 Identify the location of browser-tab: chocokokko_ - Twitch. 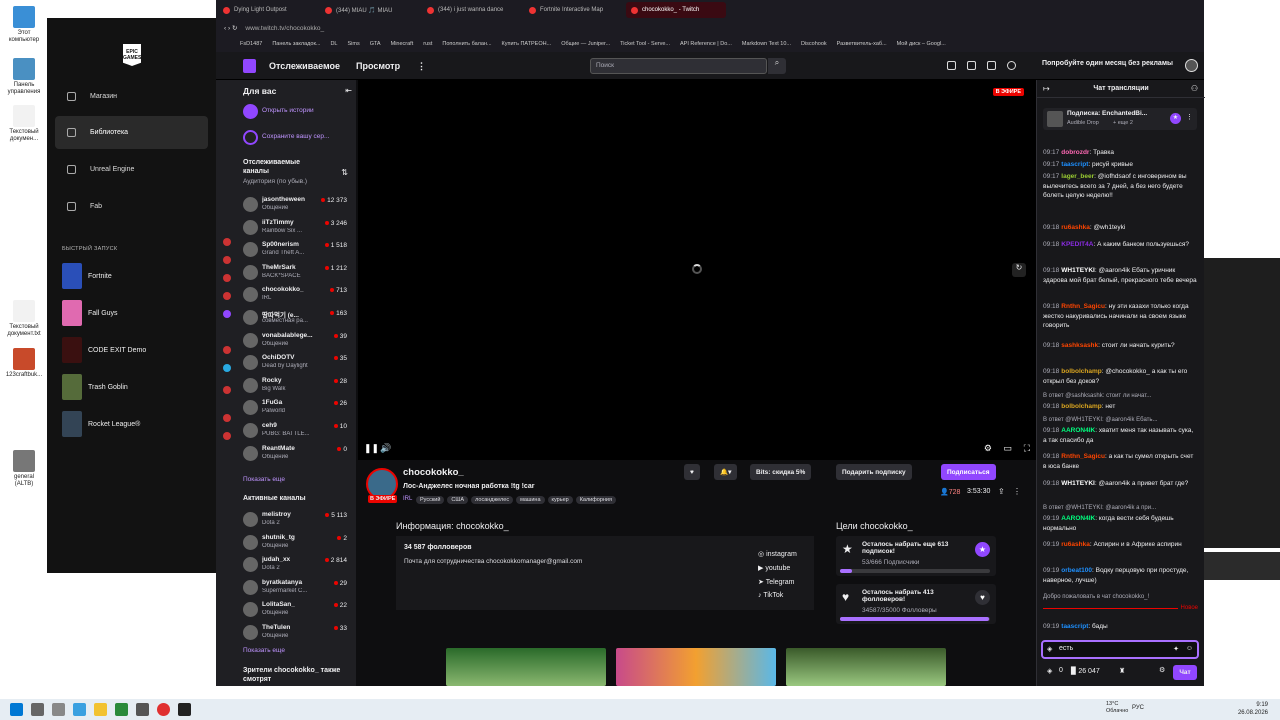
(676, 10).